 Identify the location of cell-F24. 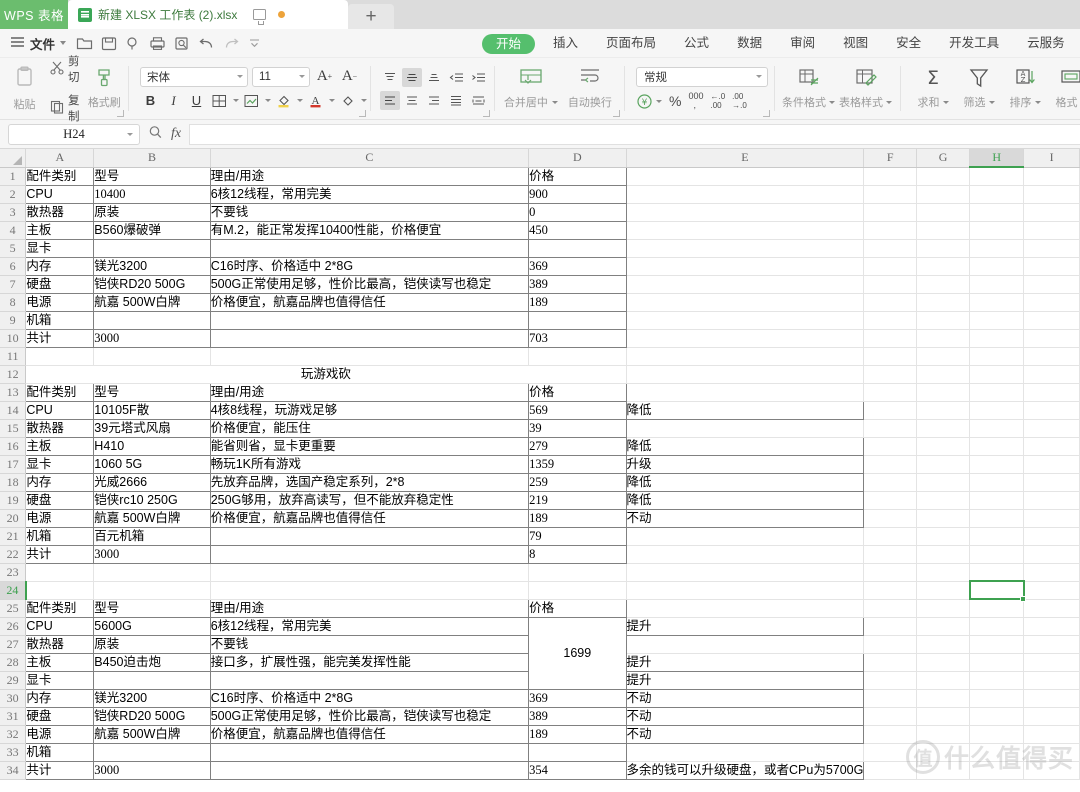
(890, 590).